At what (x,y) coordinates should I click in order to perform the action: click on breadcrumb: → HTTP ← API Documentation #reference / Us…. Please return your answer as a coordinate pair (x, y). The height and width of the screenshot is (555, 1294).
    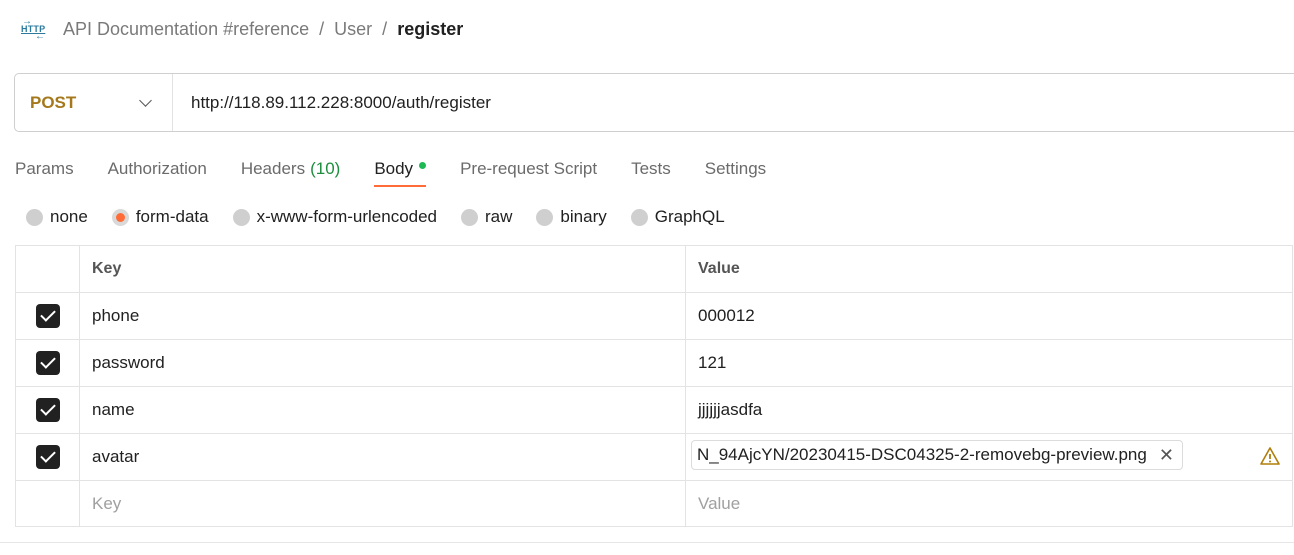
    Looking at the image, I should click on (241, 29).